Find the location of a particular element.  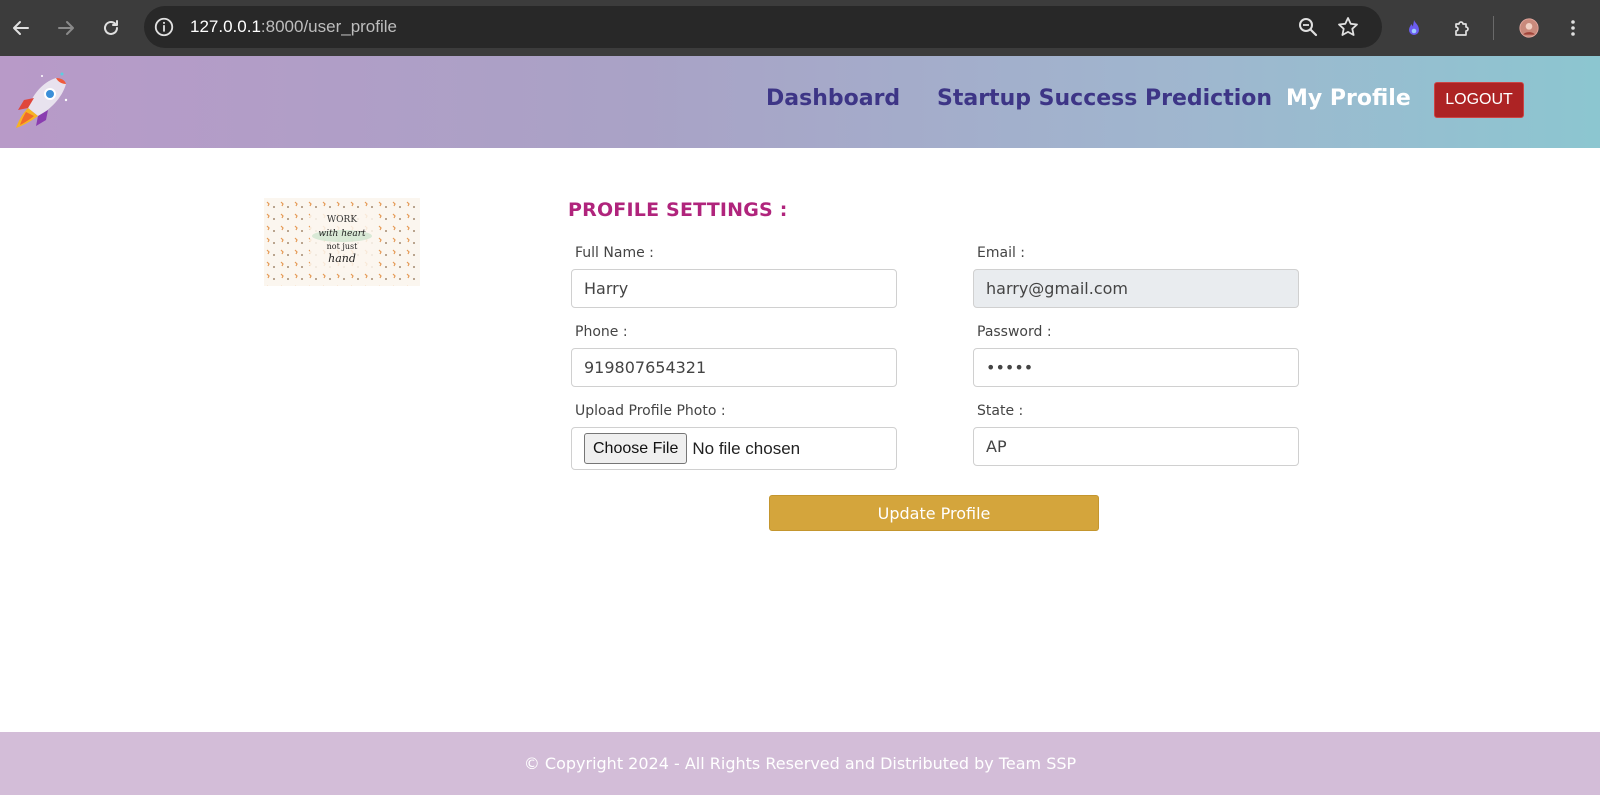

profile-image: WORK with heart not just hand is located at coordinates (342, 242).